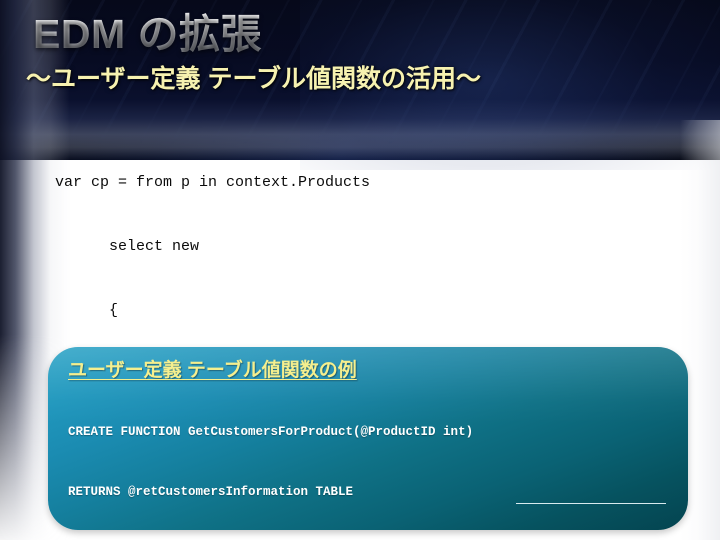 The width and height of the screenshot is (720, 540). What do you see at coordinates (87, 310) in the screenshot?
I see `code-line: {` at bounding box center [87, 310].